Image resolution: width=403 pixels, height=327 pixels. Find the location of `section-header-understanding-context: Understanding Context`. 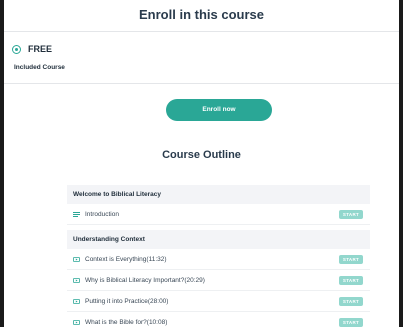

section-header-understanding-context: Understanding Context is located at coordinates (218, 239).